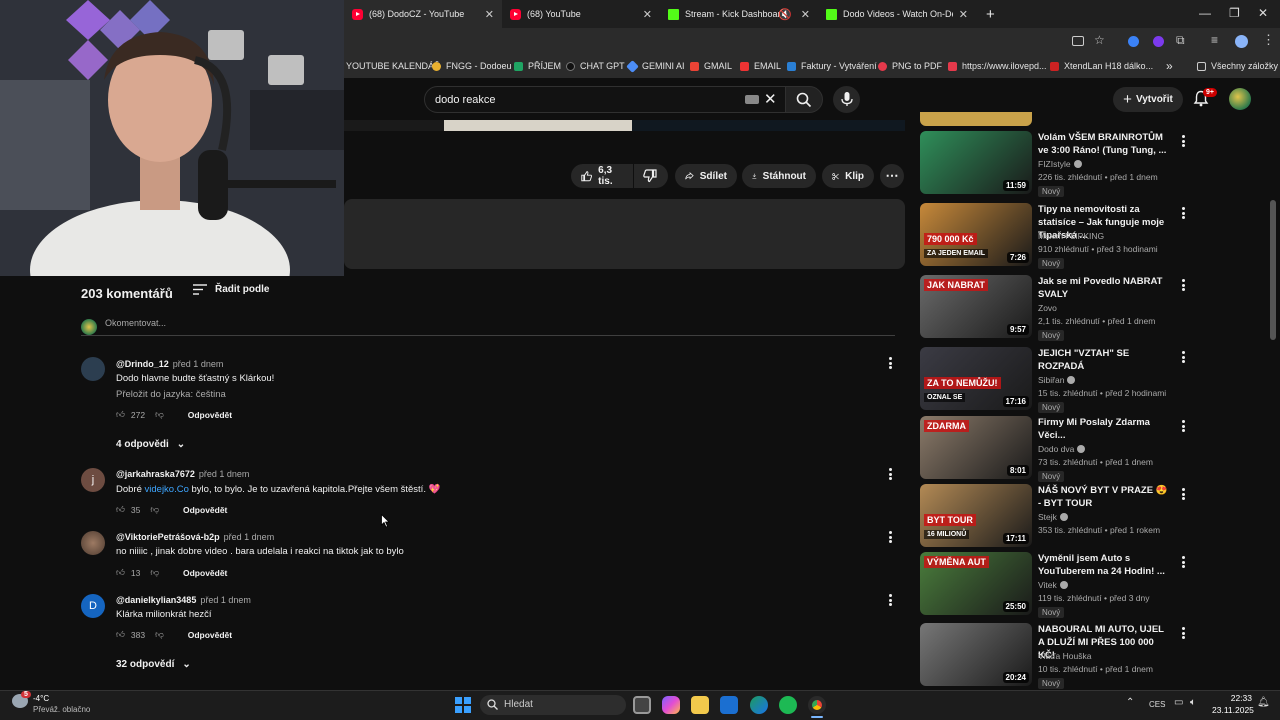 This screenshot has width=1280, height=720. Describe the element at coordinates (1178, 702) in the screenshot. I see `network-icon: ▭` at that location.